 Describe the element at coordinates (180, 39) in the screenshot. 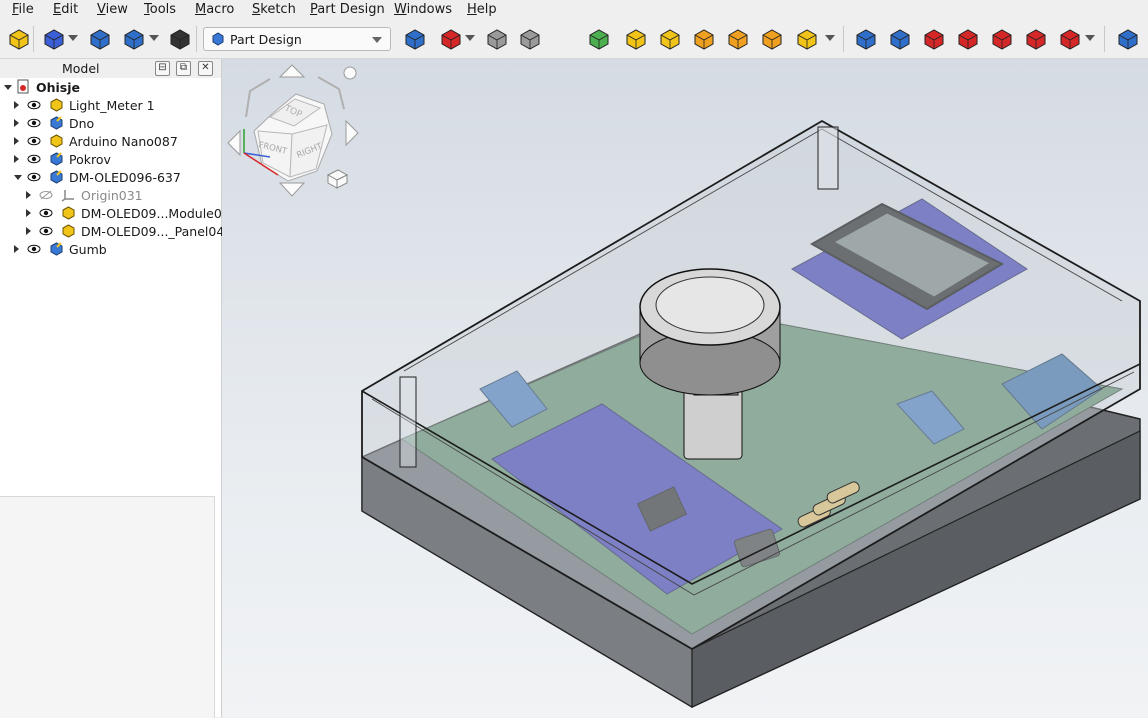

I see `macro-braces-icon` at that location.